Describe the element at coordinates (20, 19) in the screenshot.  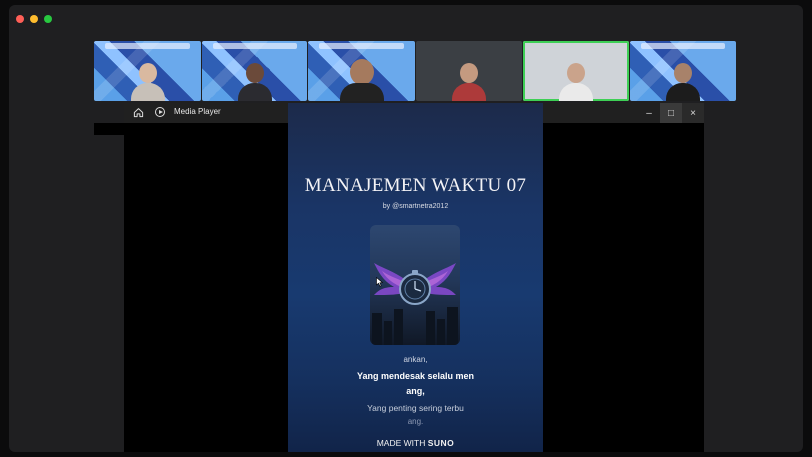
I see `close-window-button` at that location.